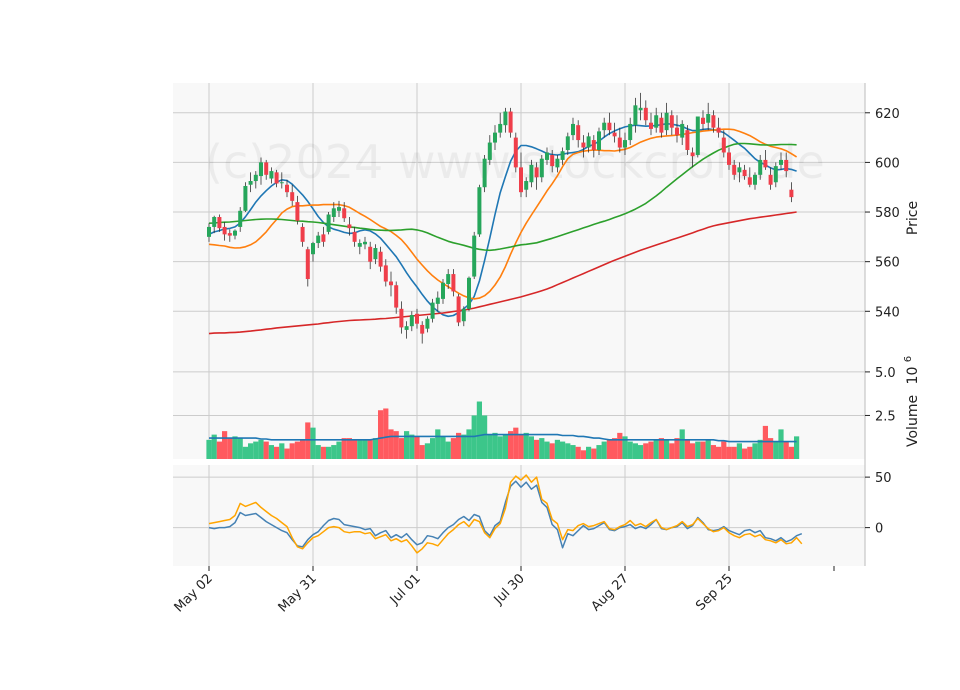 The image size is (960, 690). Describe the element at coordinates (298, 593) in the screenshot. I see `x-tick-label: May 31` at that location.